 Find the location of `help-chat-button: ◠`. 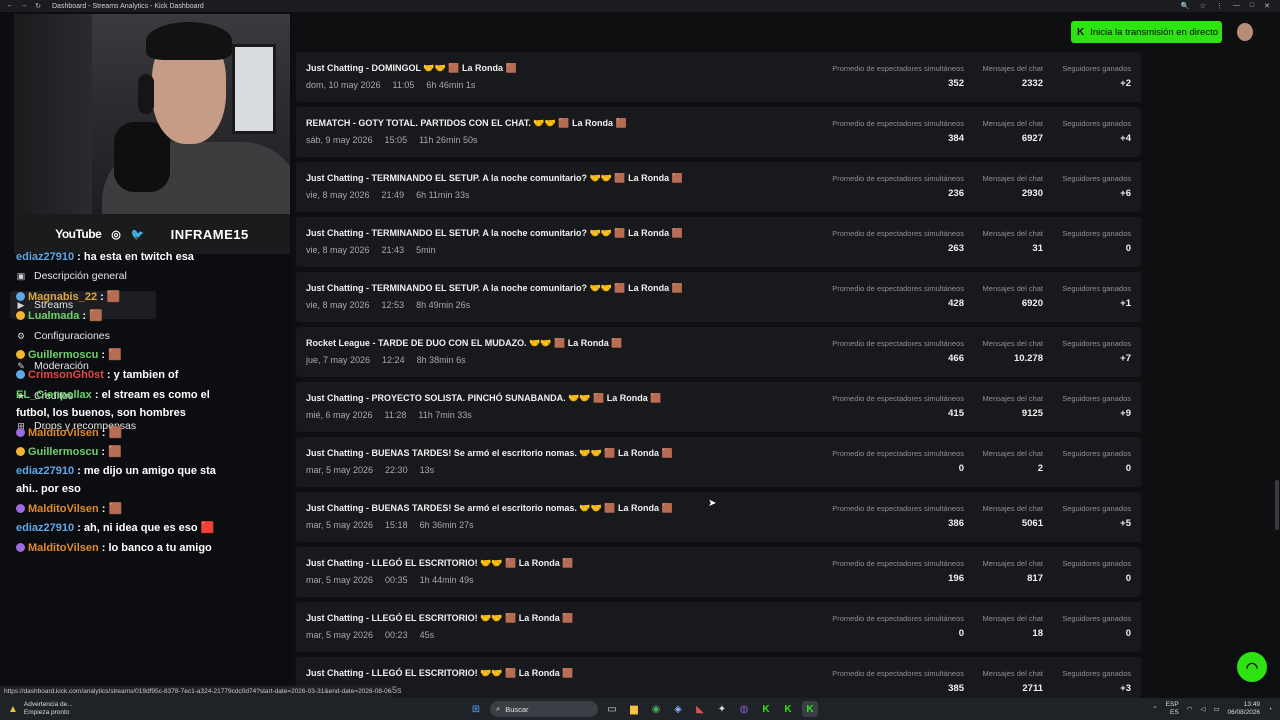

help-chat-button: ◠ is located at coordinates (1252, 667).